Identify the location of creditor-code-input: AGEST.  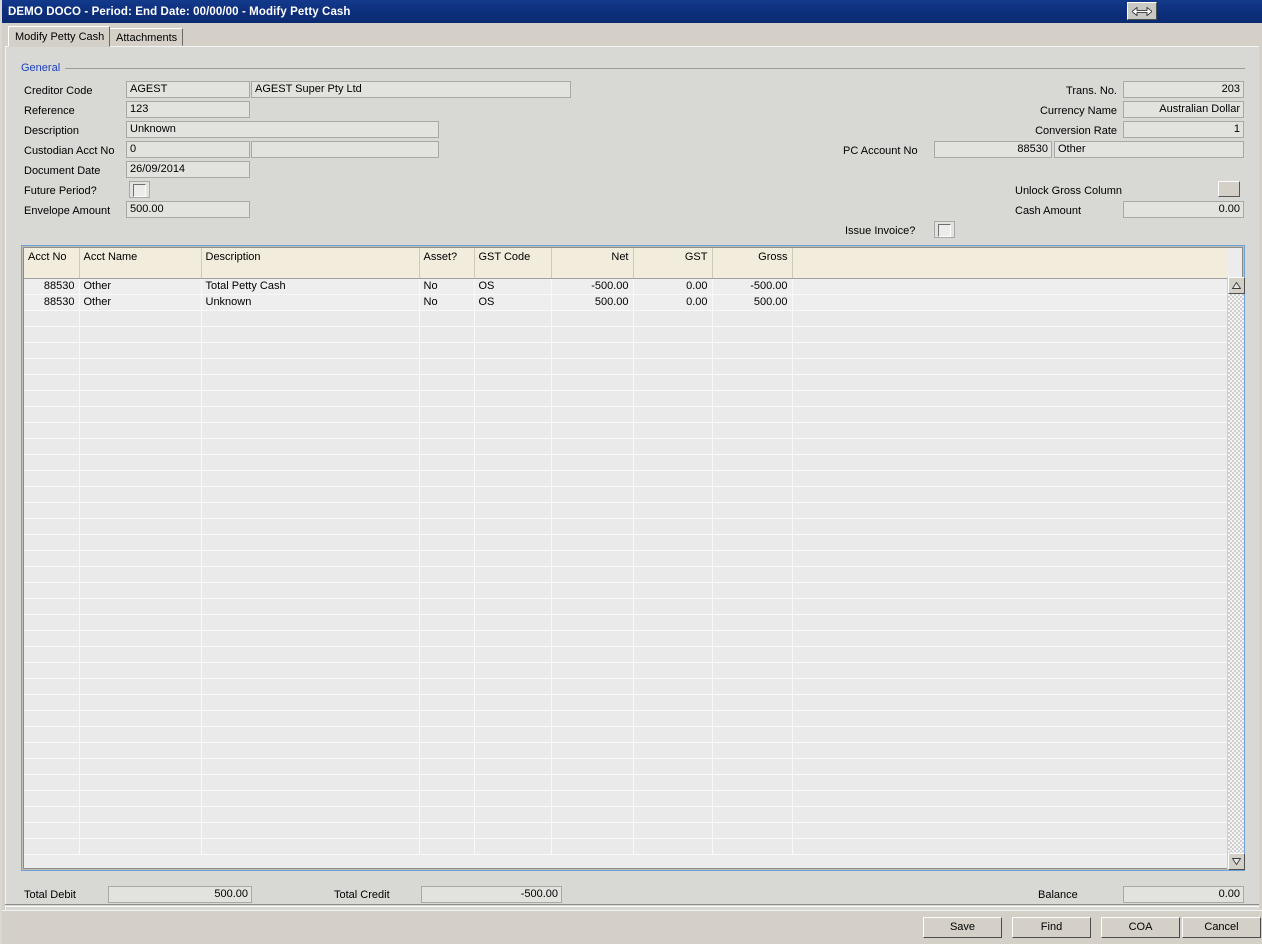
(188, 89).